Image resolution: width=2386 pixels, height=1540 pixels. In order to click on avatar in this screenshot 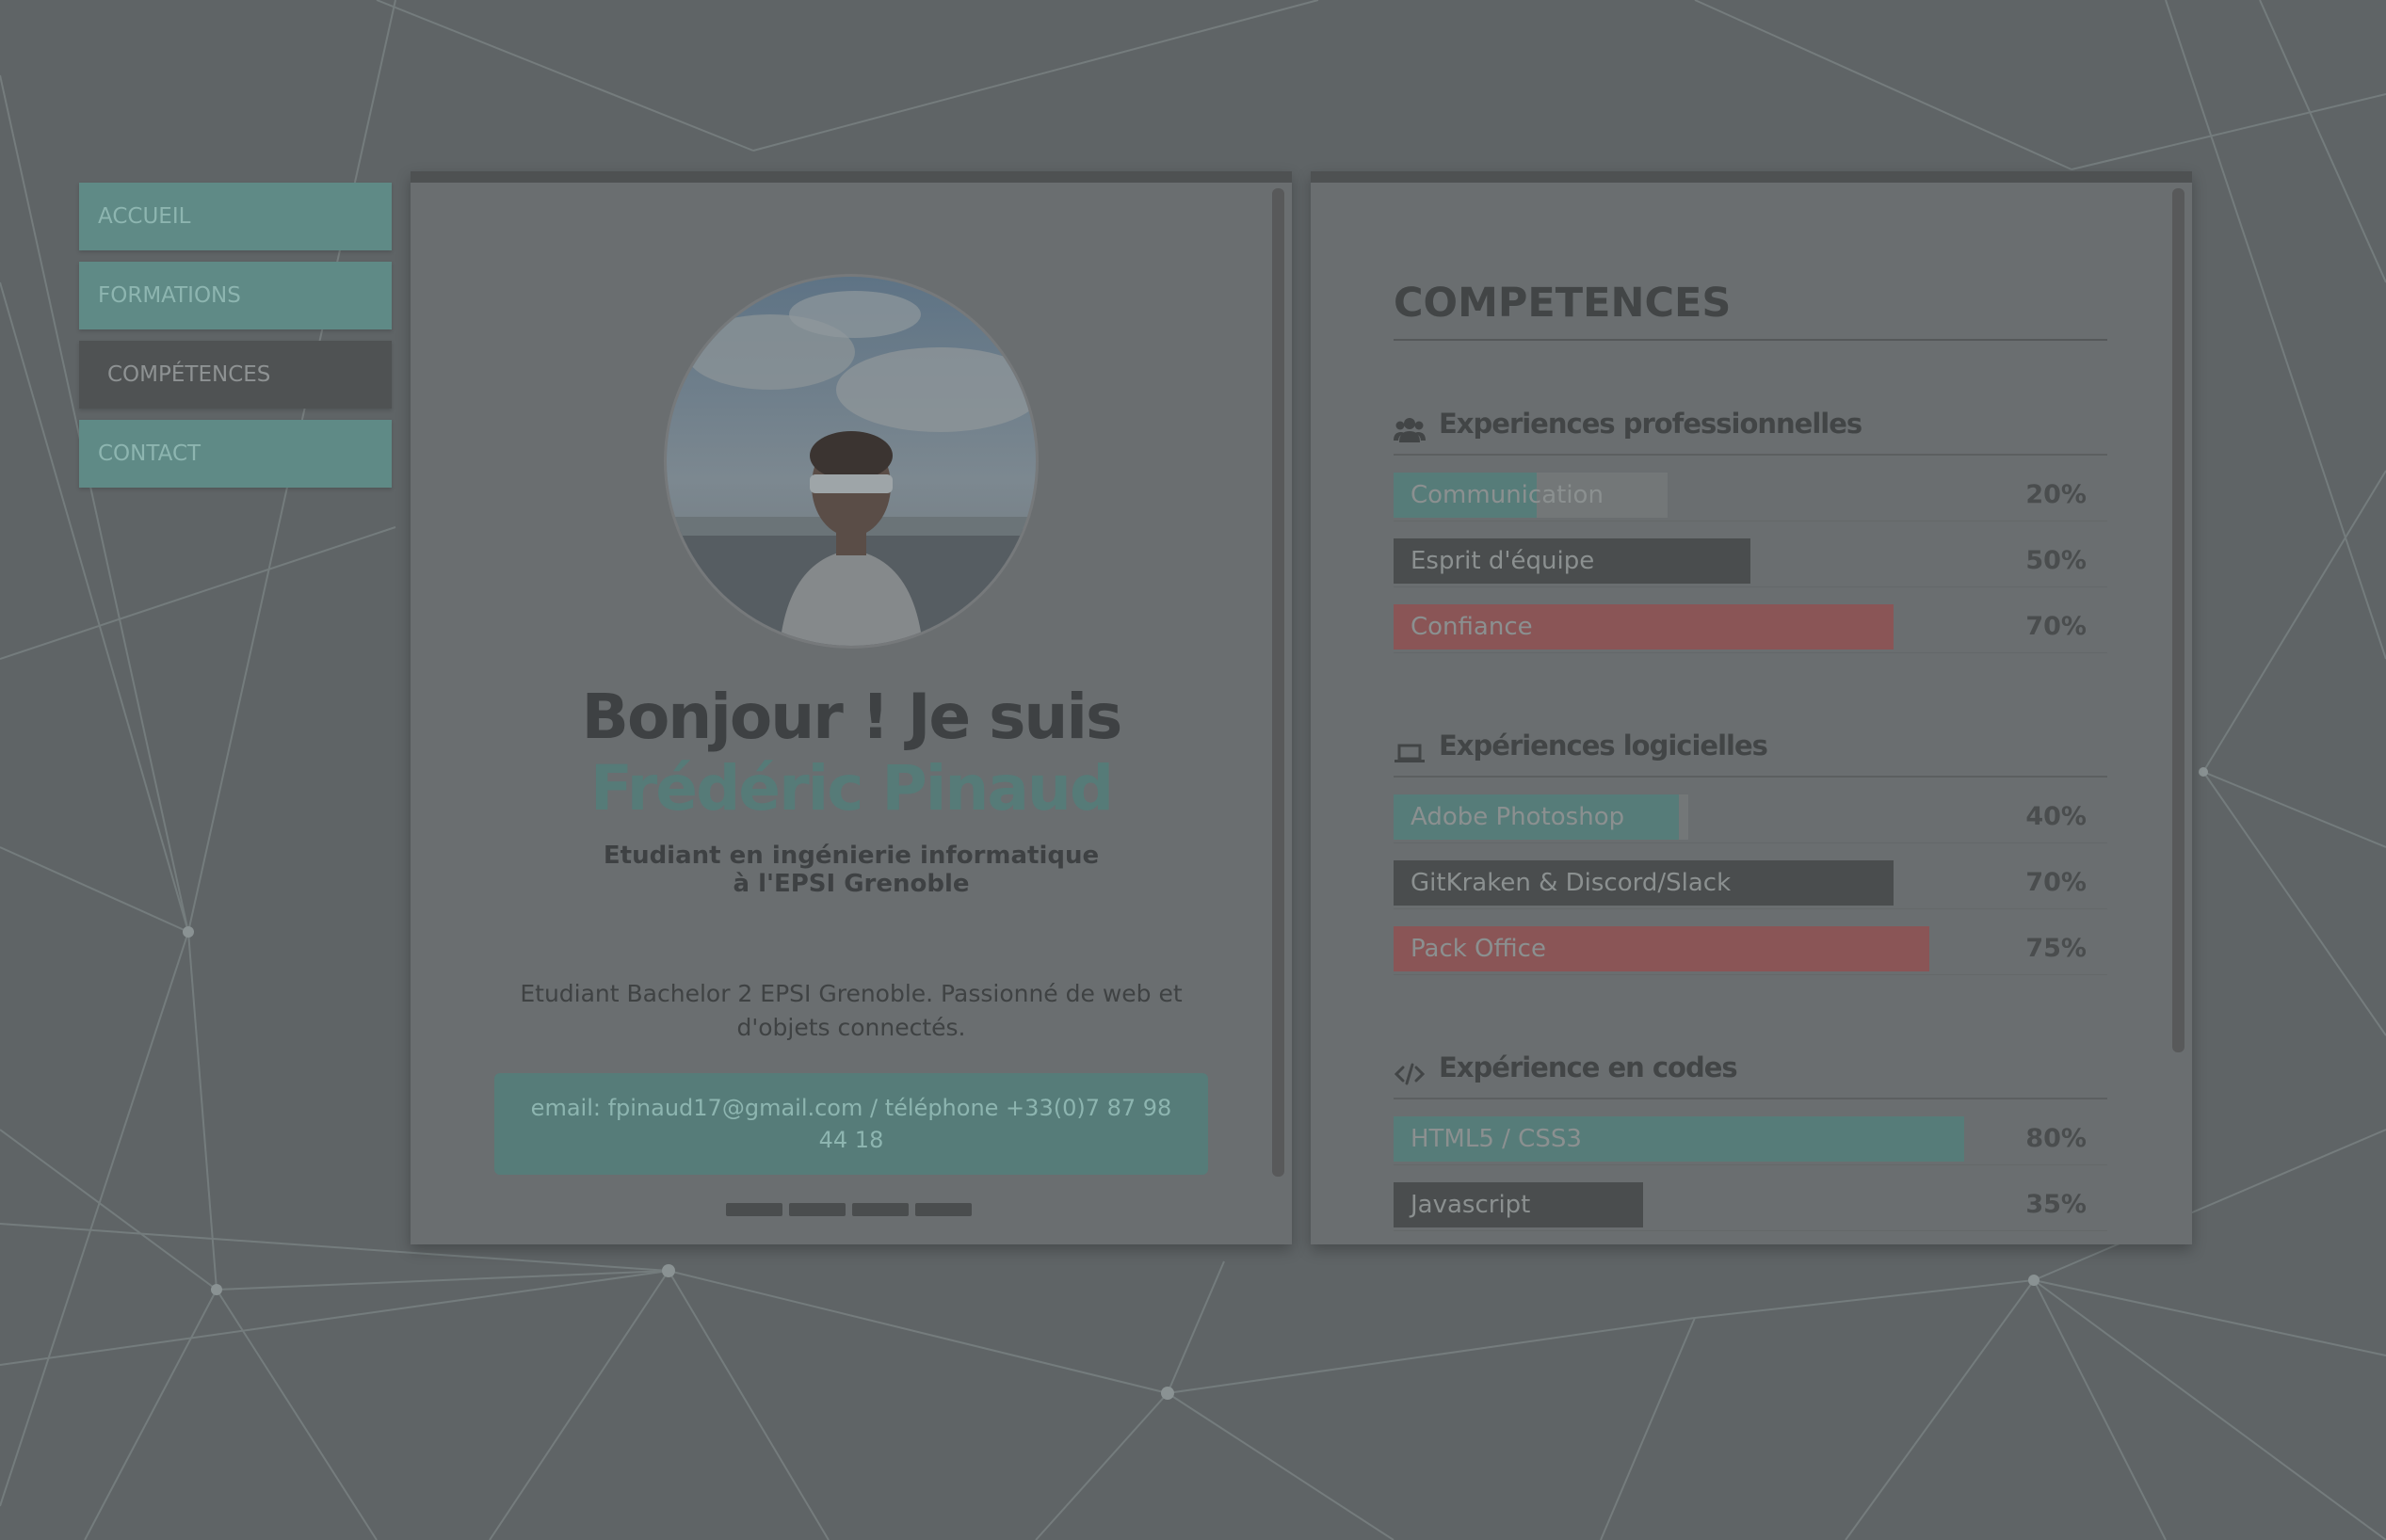, I will do `click(851, 461)`.